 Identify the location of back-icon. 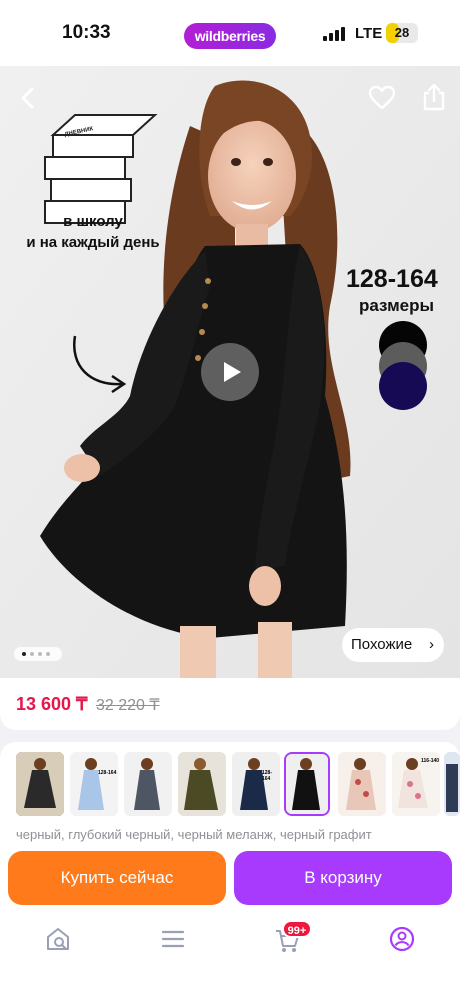
(28, 98).